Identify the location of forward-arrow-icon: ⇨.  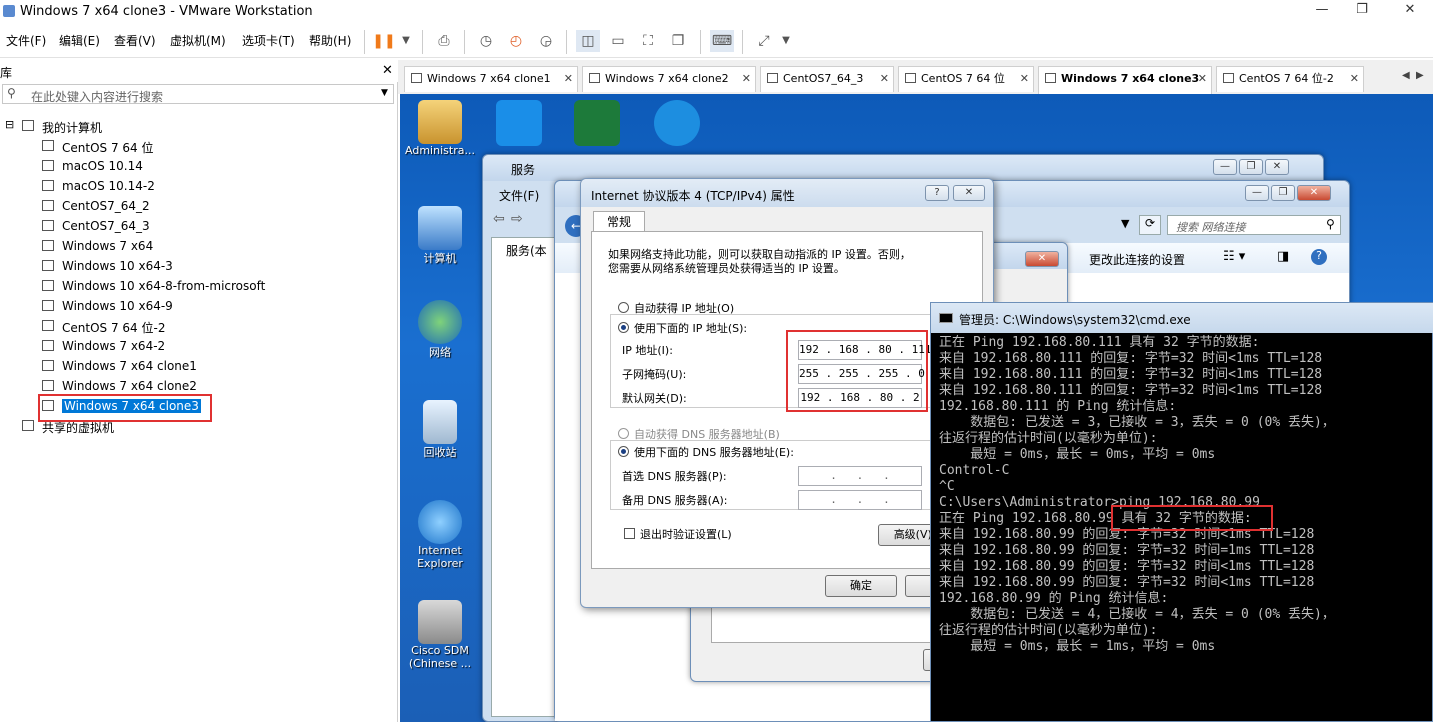
(517, 219).